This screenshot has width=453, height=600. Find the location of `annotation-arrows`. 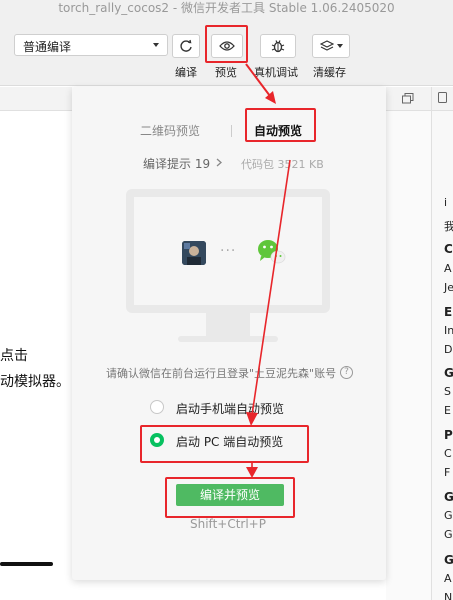

annotation-arrows is located at coordinates (268, 270).